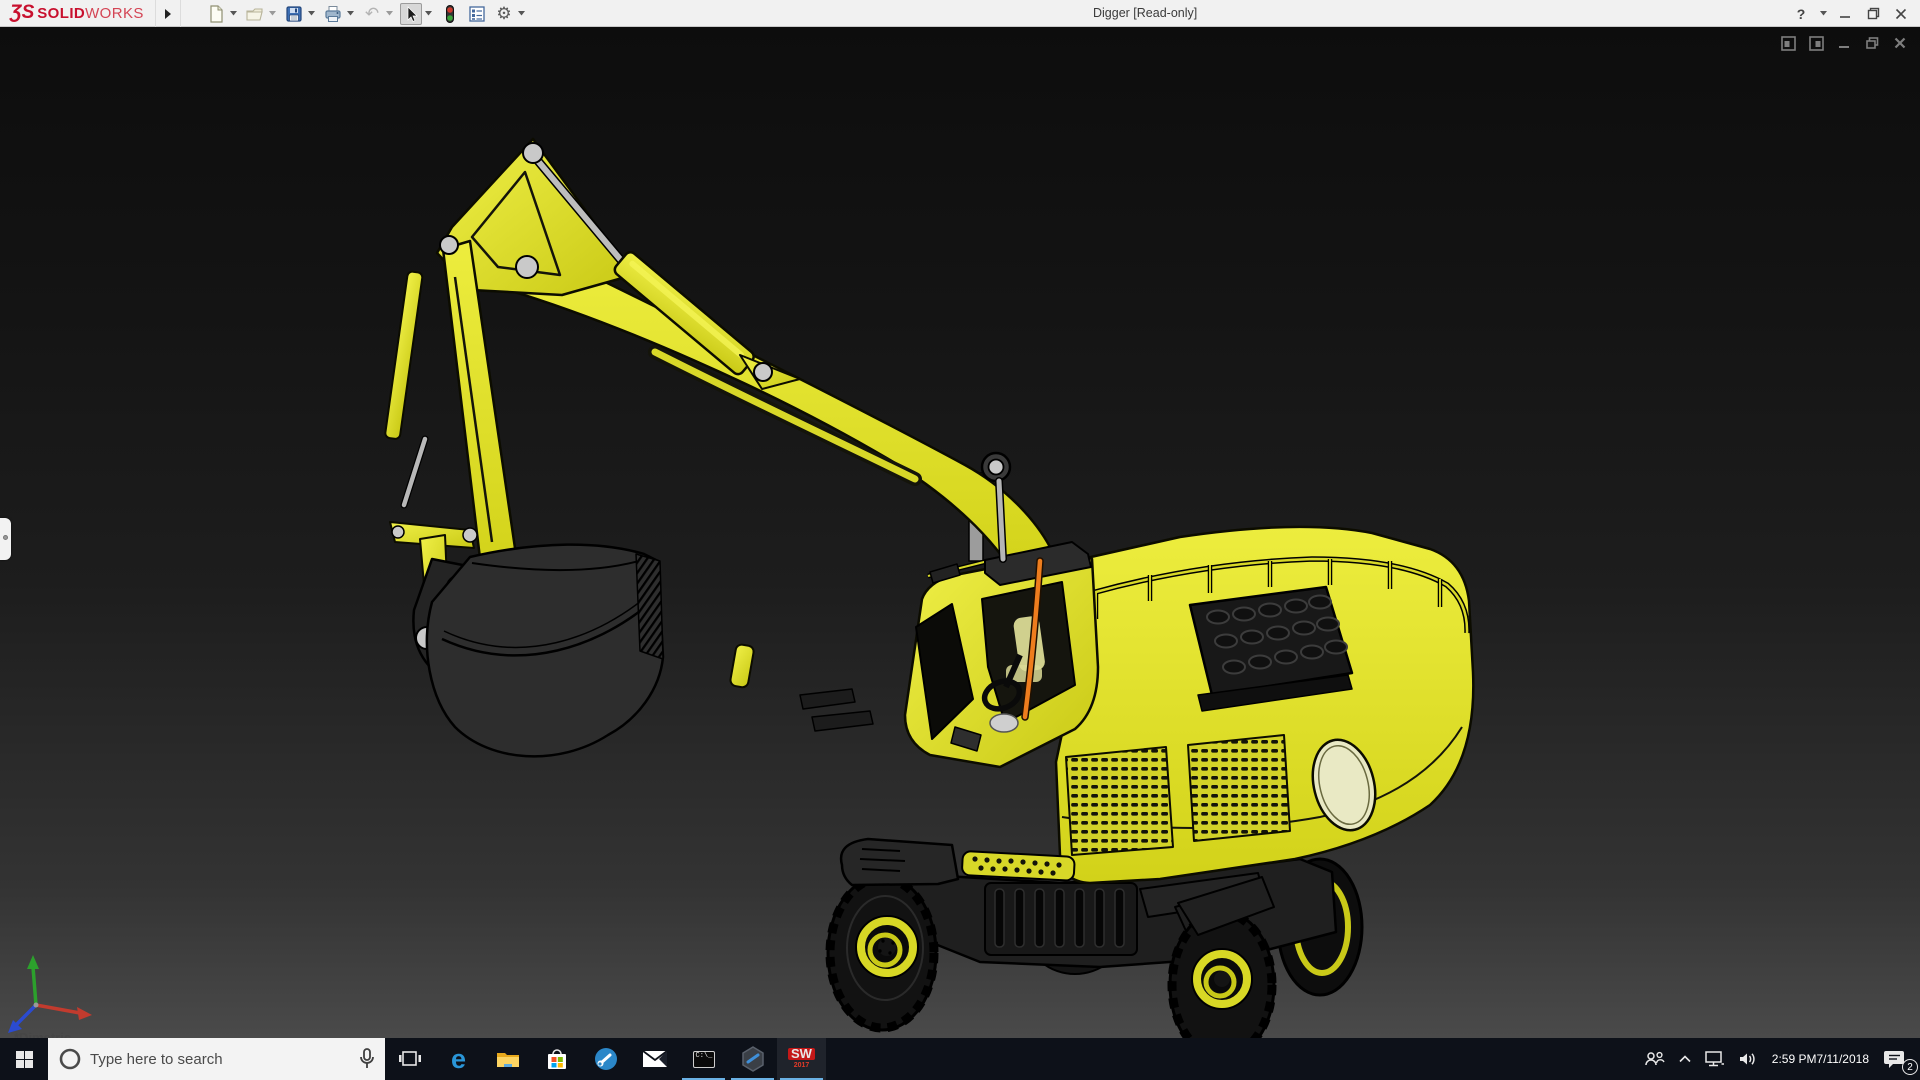 The width and height of the screenshot is (1920, 1080). I want to click on print-button, so click(339, 14).